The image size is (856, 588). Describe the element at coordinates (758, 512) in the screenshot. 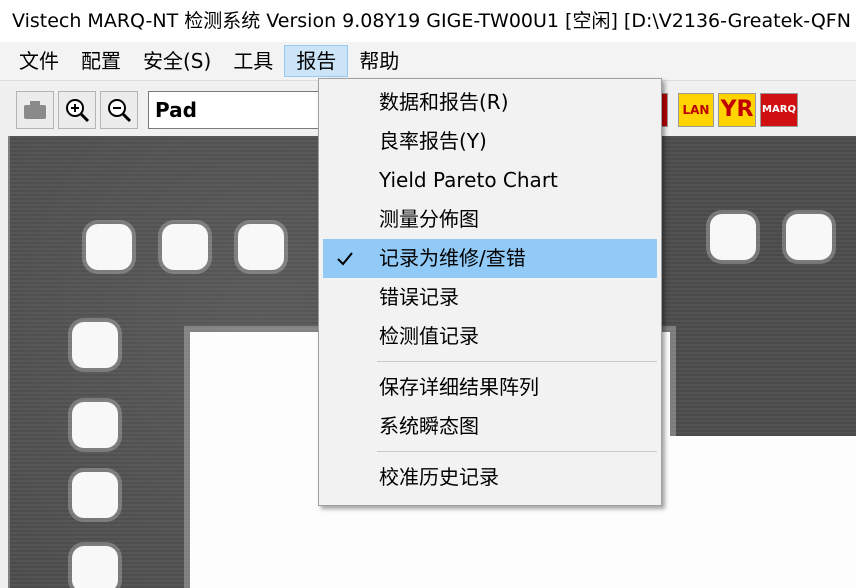

I see `die-paddle` at that location.